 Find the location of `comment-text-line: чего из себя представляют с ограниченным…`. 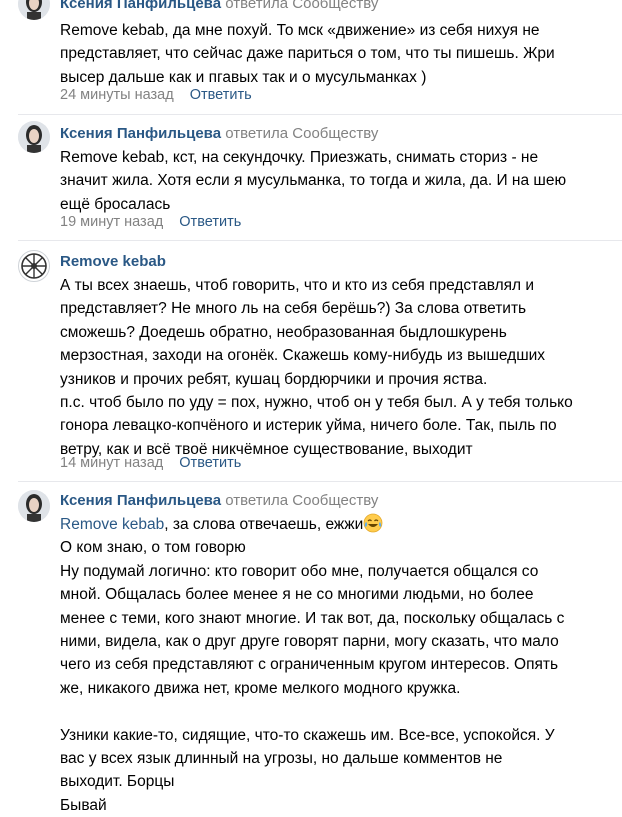

comment-text-line: чего из себя представляют с ограниченным… is located at coordinates (309, 665).